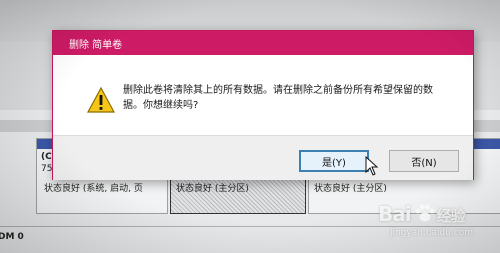 The height and width of the screenshot is (253, 500). What do you see at coordinates (424, 161) in the screenshot?
I see `no-button: 否(N)` at bounding box center [424, 161].